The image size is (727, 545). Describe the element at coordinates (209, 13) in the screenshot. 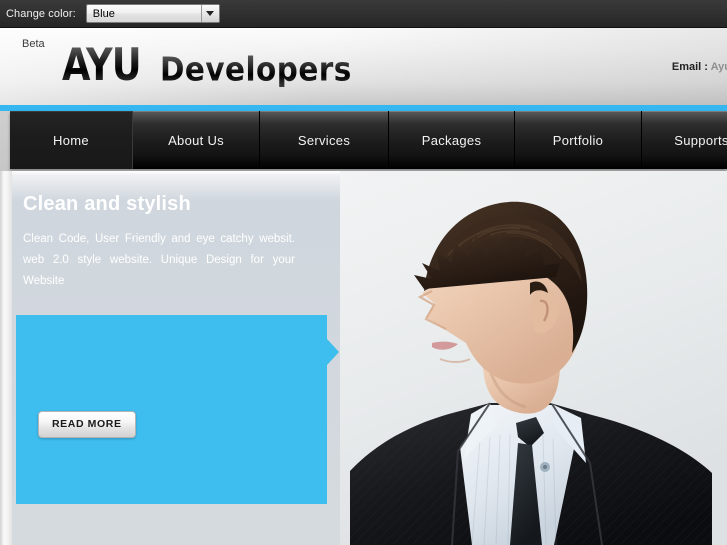

I see `chevron-down-icon` at that location.